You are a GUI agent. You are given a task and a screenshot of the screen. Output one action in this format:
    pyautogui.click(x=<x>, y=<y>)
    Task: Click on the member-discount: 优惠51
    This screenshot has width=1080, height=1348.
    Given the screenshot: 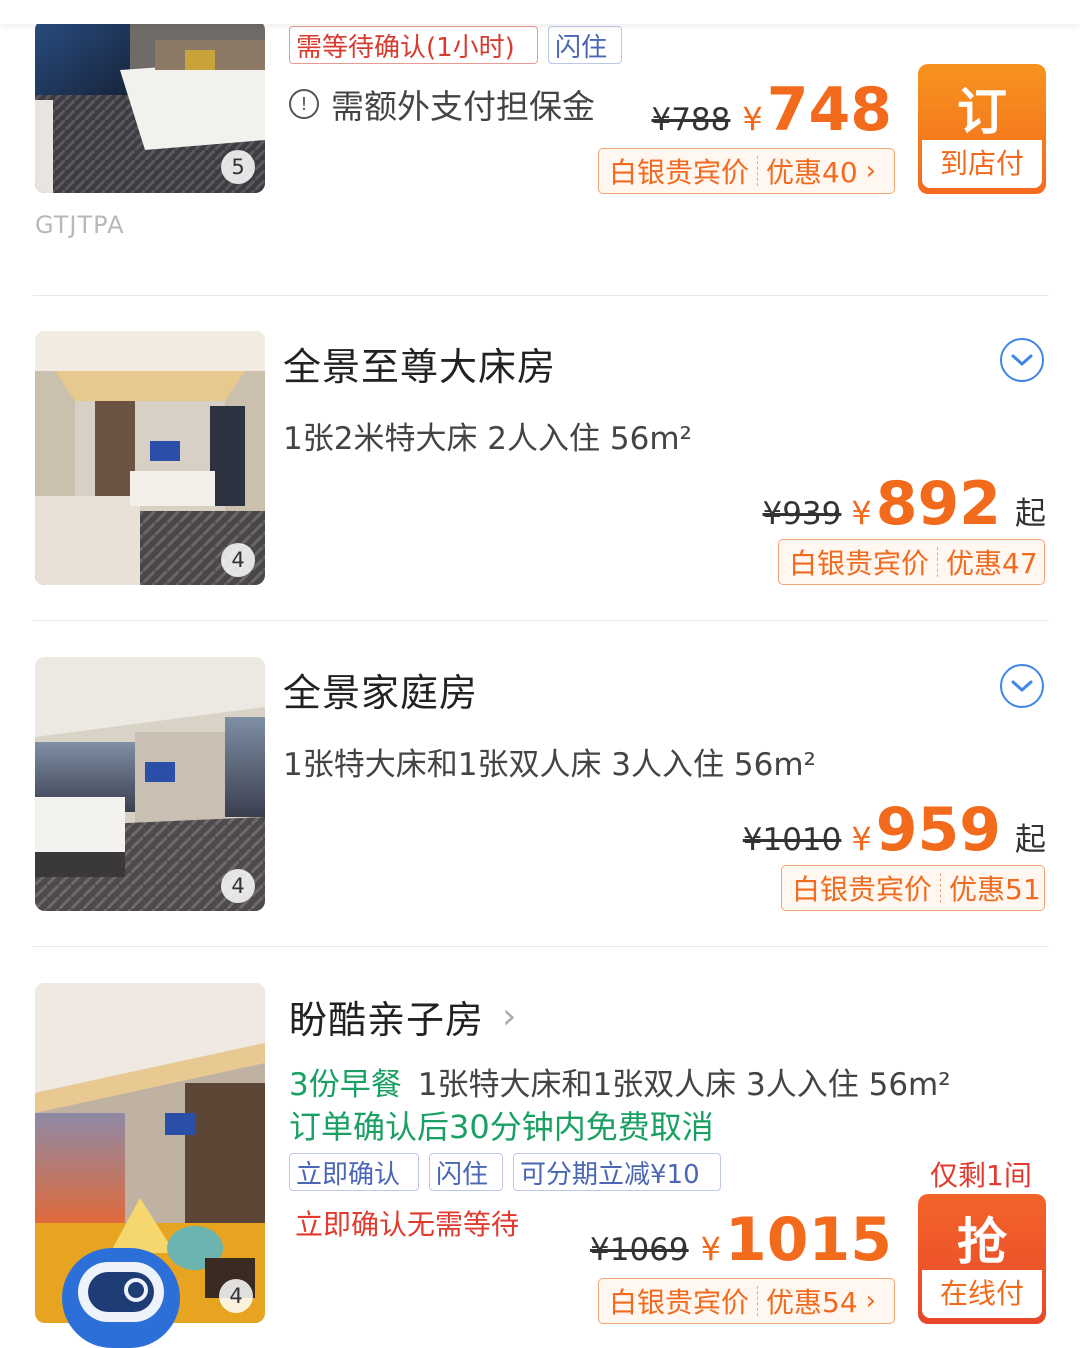 What is the action you would take?
    pyautogui.click(x=995, y=889)
    